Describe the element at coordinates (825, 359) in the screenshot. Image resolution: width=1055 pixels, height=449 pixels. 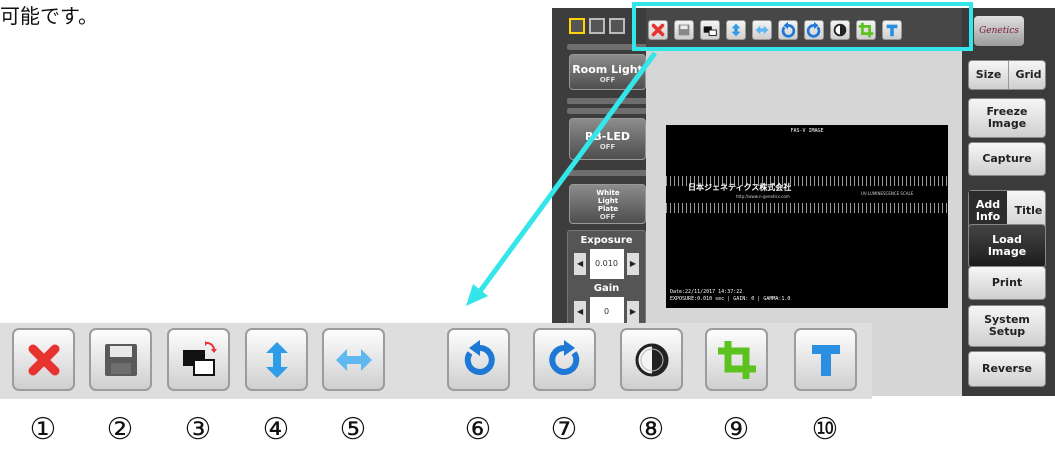
I see `text-tool-icon` at that location.